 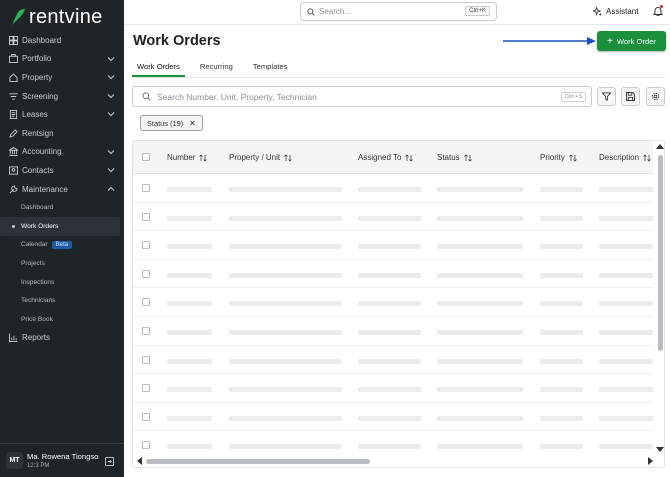 I want to click on scroll-right-icon, so click(x=650, y=461).